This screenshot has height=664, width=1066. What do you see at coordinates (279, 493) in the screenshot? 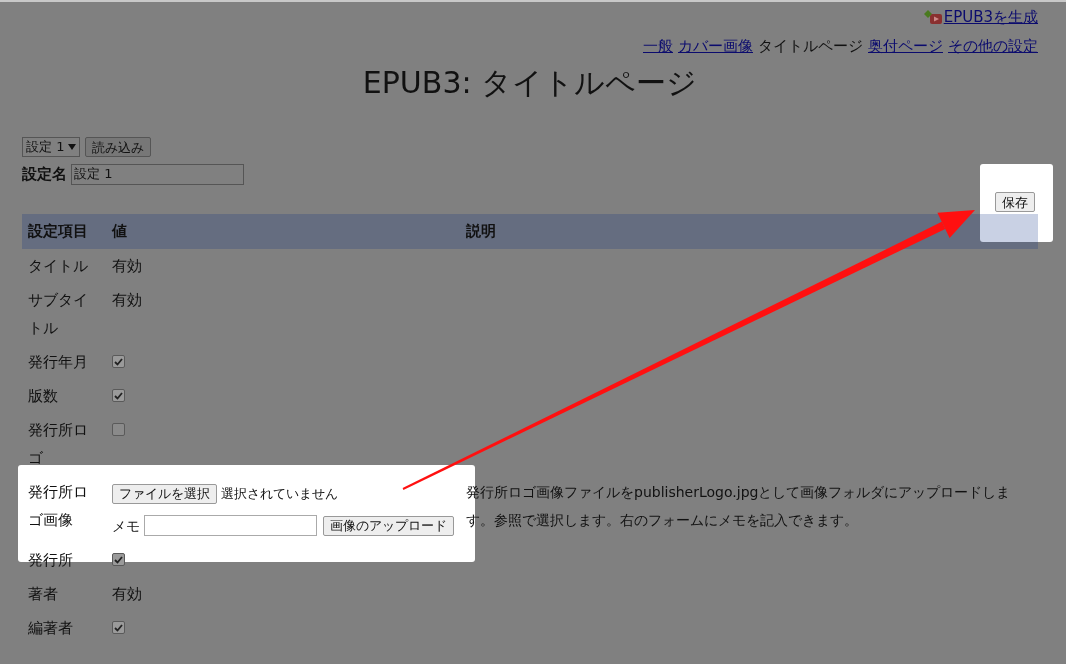
I see `file-status: 選択されていません` at bounding box center [279, 493].